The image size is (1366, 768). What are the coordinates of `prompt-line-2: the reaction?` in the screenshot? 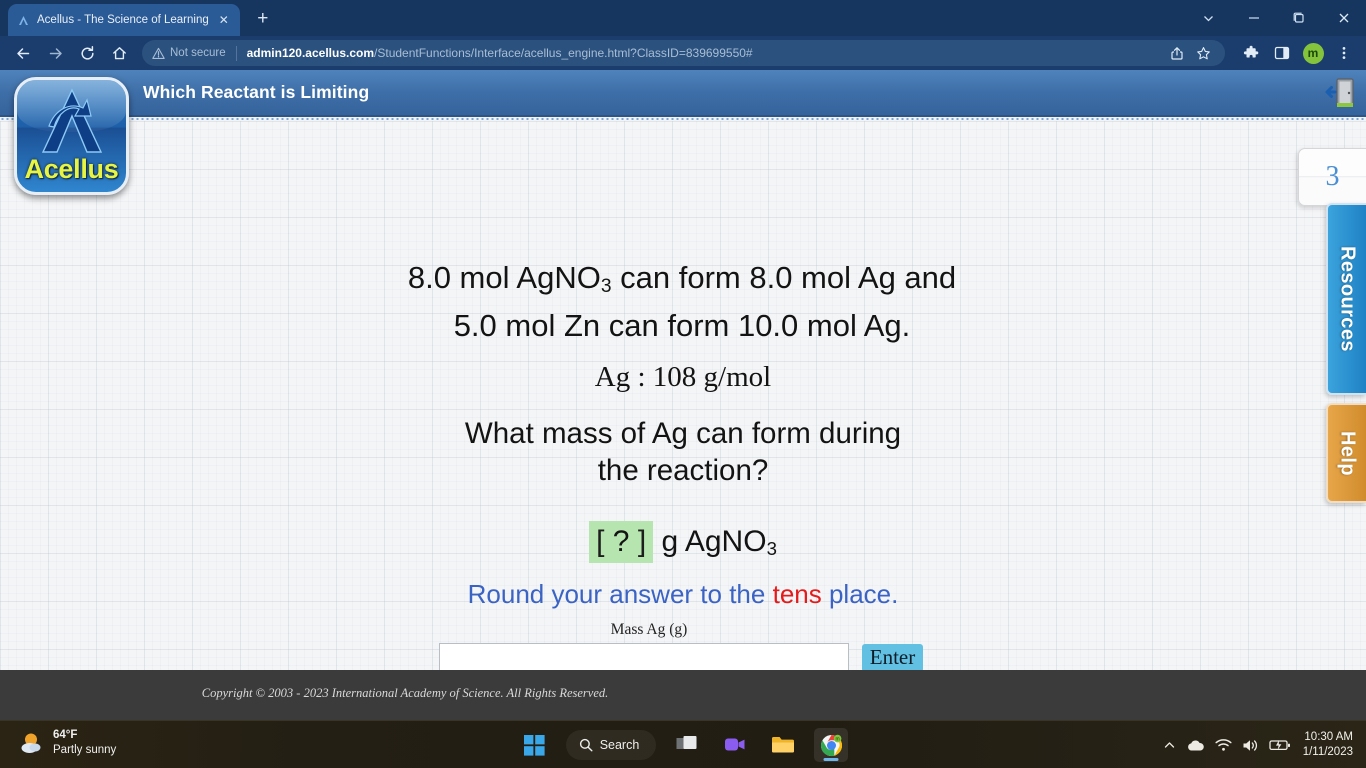 It's located at (683, 470).